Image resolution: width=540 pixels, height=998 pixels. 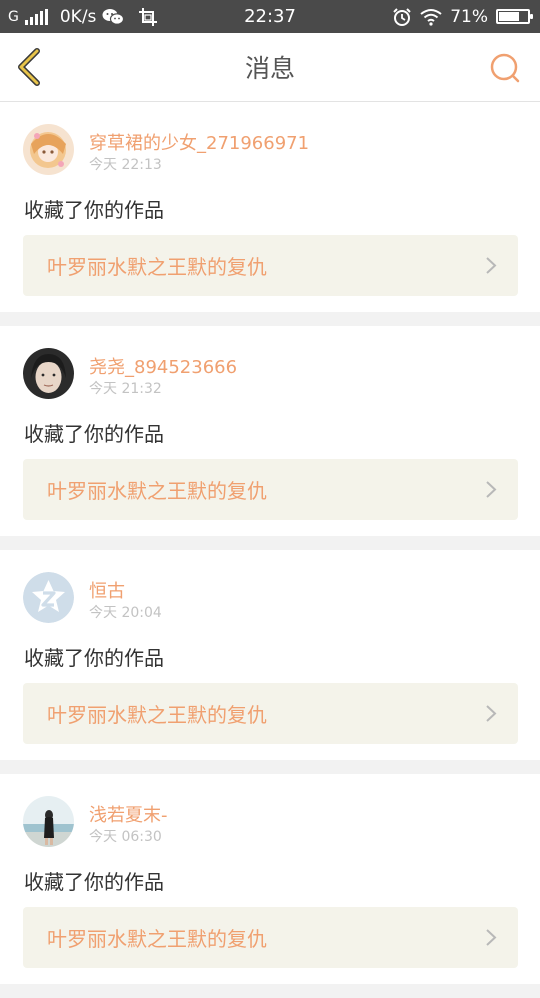 What do you see at coordinates (107, 590) in the screenshot?
I see `username: 恒古` at bounding box center [107, 590].